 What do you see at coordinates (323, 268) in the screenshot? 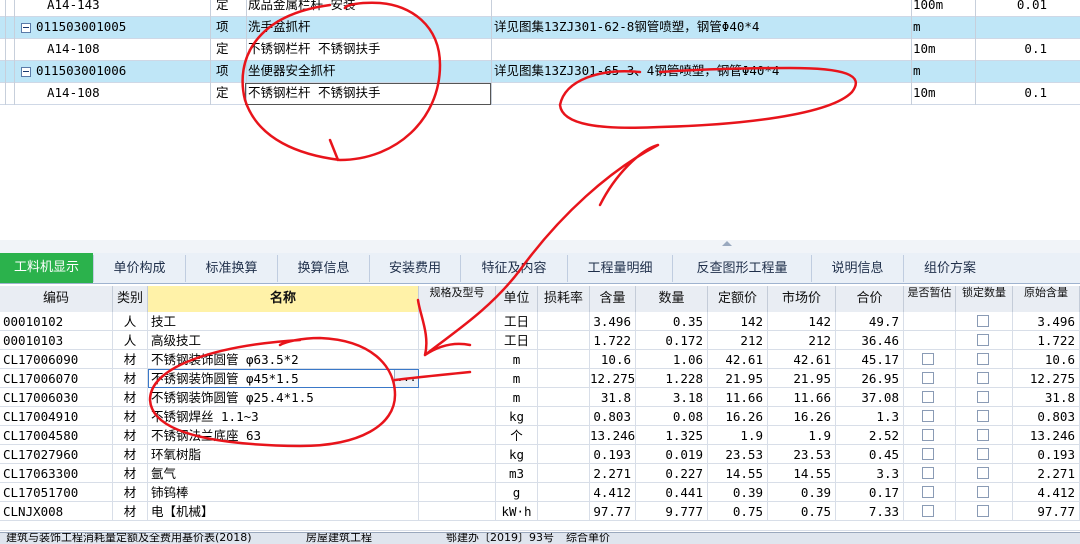
I see `tab-3: 换算信息` at bounding box center [323, 268].